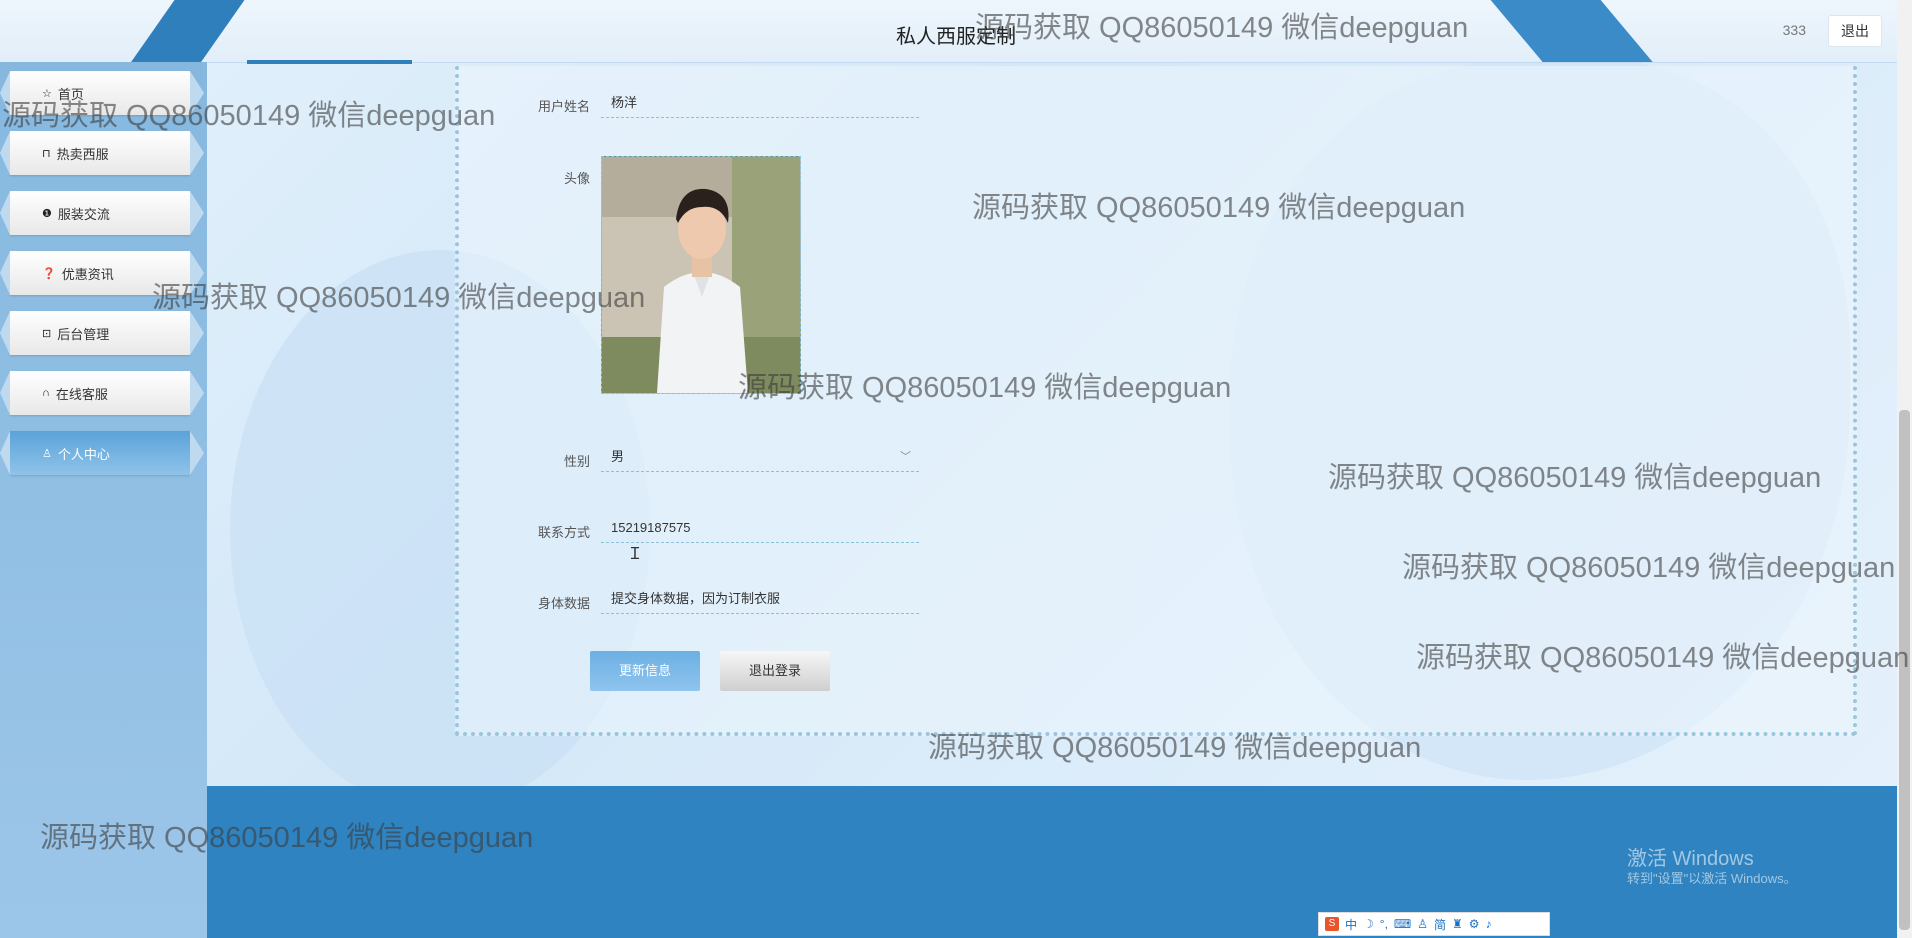 The image size is (1912, 938). I want to click on briefcase-icon: ⊡, so click(47, 333).